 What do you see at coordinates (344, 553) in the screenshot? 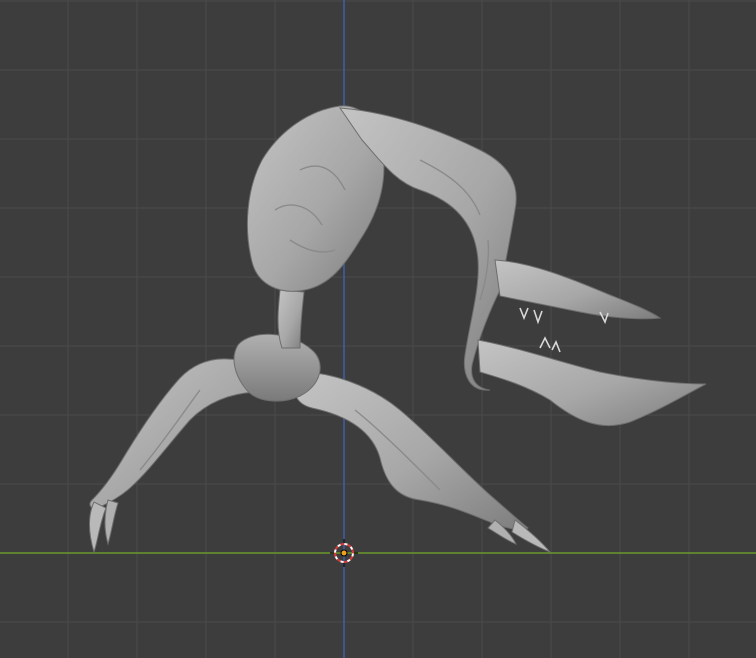
I see `origin-dot` at bounding box center [344, 553].